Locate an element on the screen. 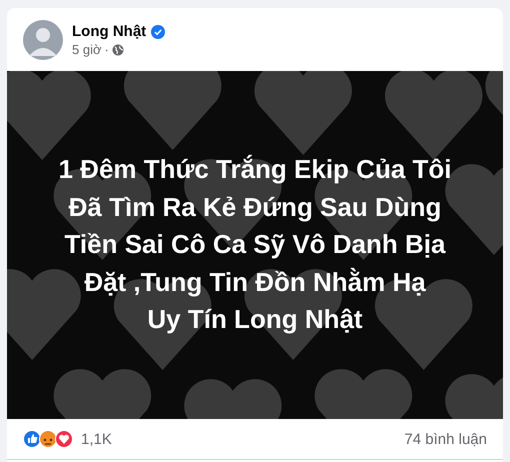  love-reaction-icon is located at coordinates (64, 439).